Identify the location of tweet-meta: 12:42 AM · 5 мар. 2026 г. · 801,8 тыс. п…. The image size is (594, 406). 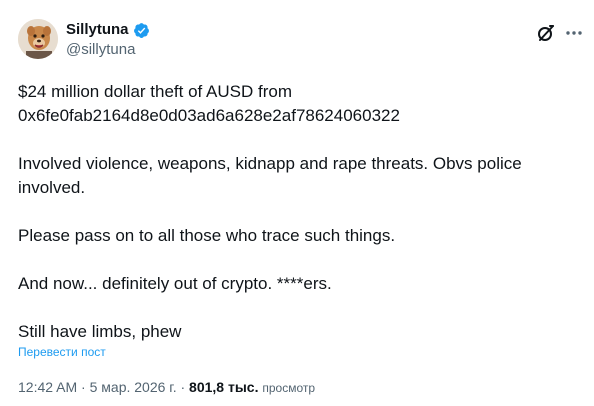
(166, 387).